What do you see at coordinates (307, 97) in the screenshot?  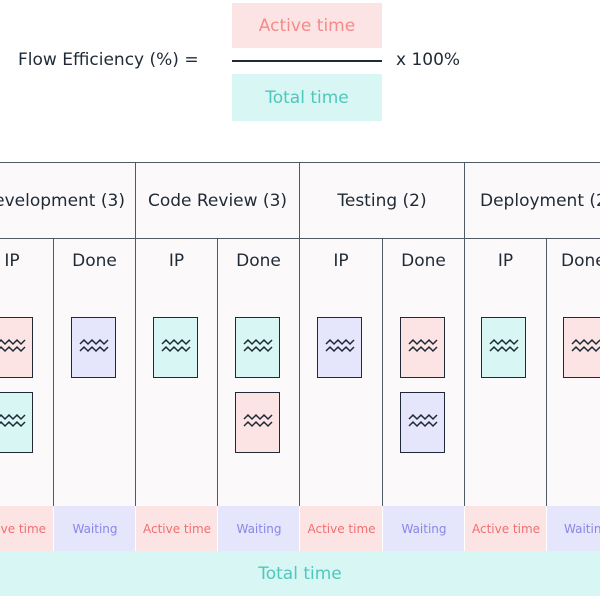 I see `formula-denominator: Total time` at bounding box center [307, 97].